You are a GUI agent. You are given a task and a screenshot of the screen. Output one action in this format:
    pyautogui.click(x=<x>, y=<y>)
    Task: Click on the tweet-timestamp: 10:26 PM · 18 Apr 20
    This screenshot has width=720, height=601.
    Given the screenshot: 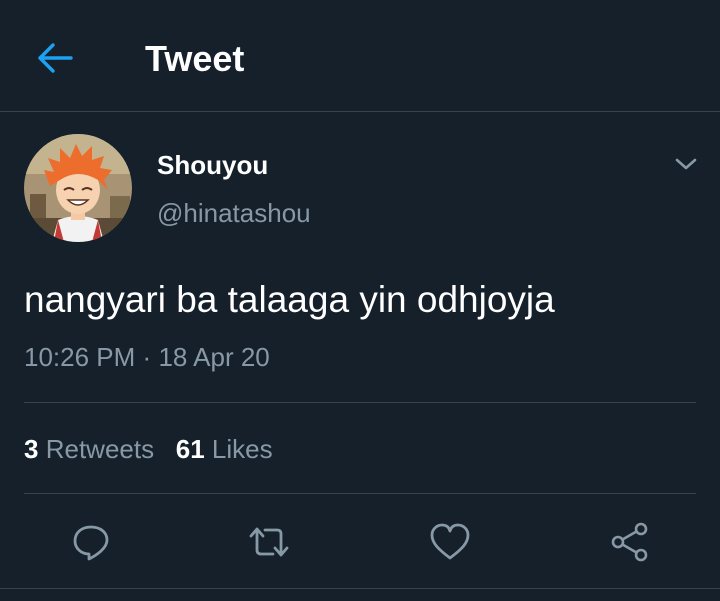 What is the action you would take?
    pyautogui.click(x=147, y=357)
    